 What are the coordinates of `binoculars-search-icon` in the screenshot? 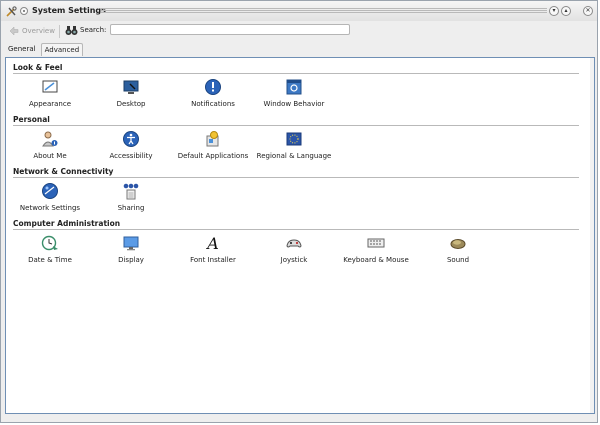 It's located at (71, 30).